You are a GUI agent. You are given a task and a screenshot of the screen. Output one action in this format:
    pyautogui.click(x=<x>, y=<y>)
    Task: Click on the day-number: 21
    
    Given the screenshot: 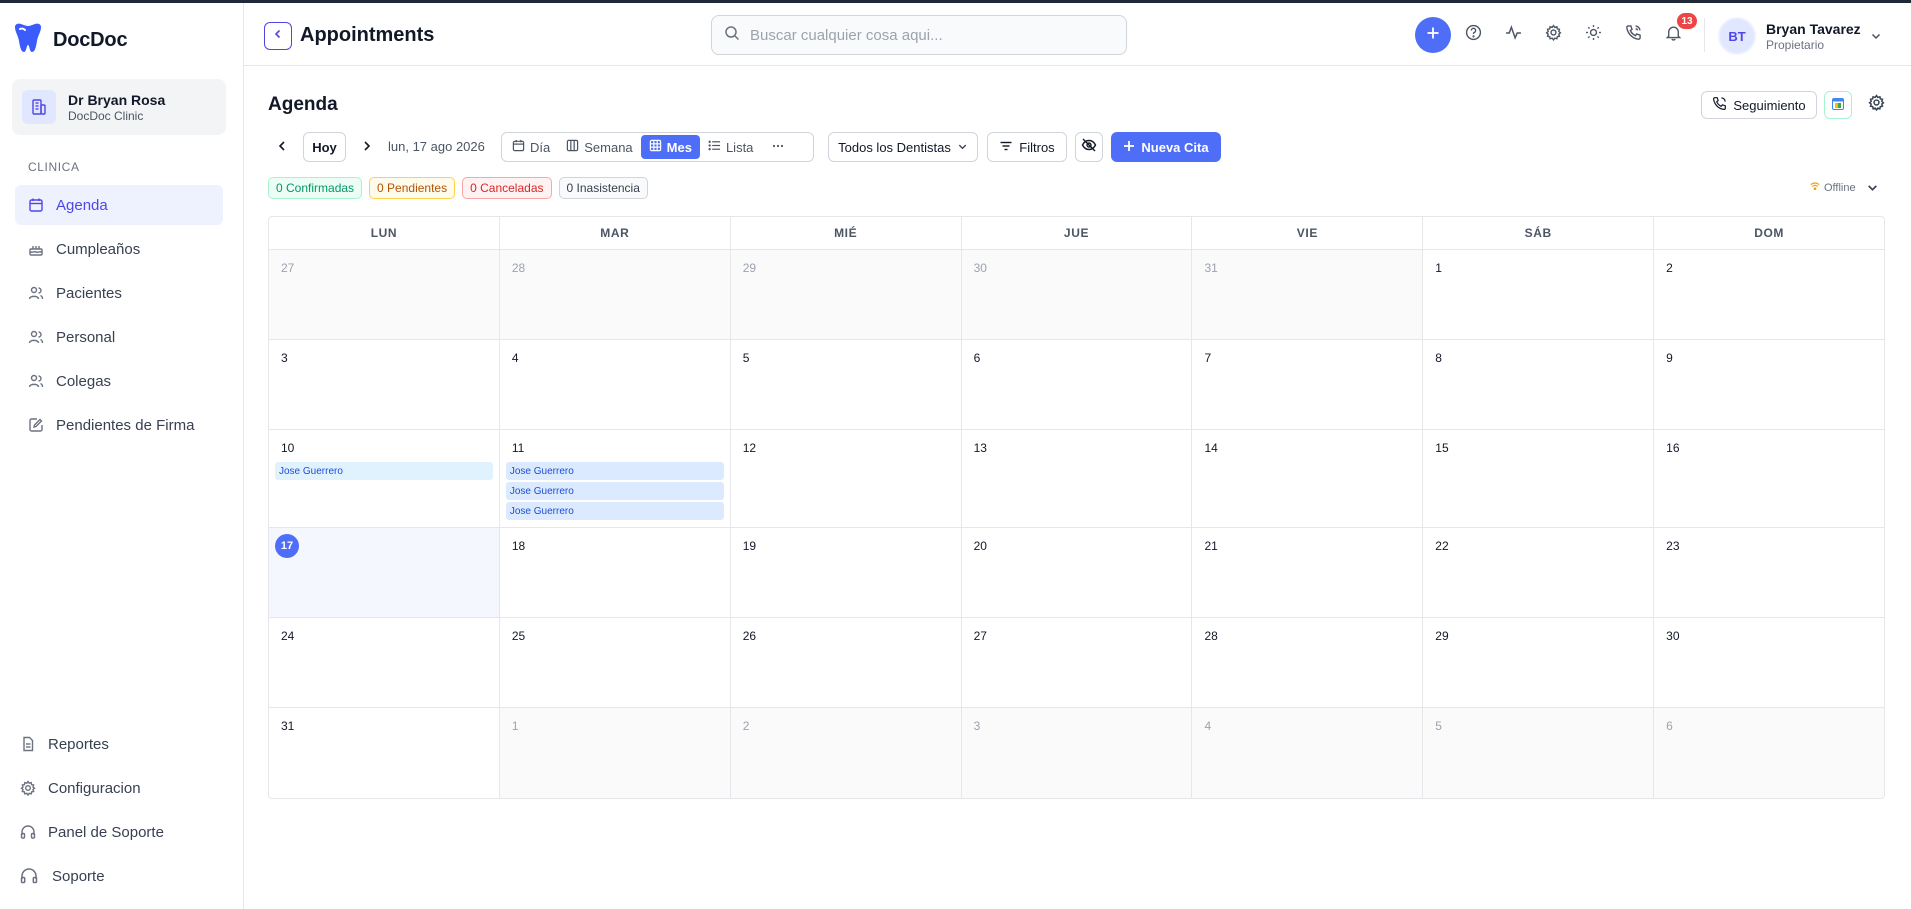 What is the action you would take?
    pyautogui.click(x=1211, y=546)
    